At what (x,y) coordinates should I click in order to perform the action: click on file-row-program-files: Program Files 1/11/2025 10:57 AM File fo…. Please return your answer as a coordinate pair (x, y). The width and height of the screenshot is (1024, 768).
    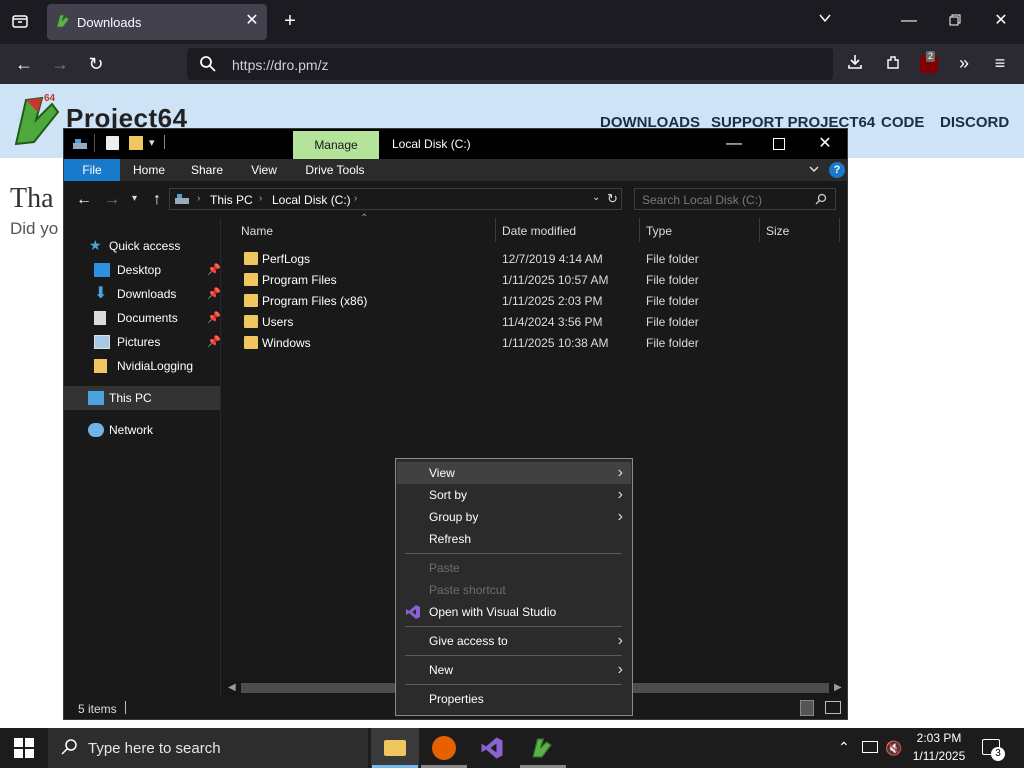
    Looking at the image, I should click on (534, 280).